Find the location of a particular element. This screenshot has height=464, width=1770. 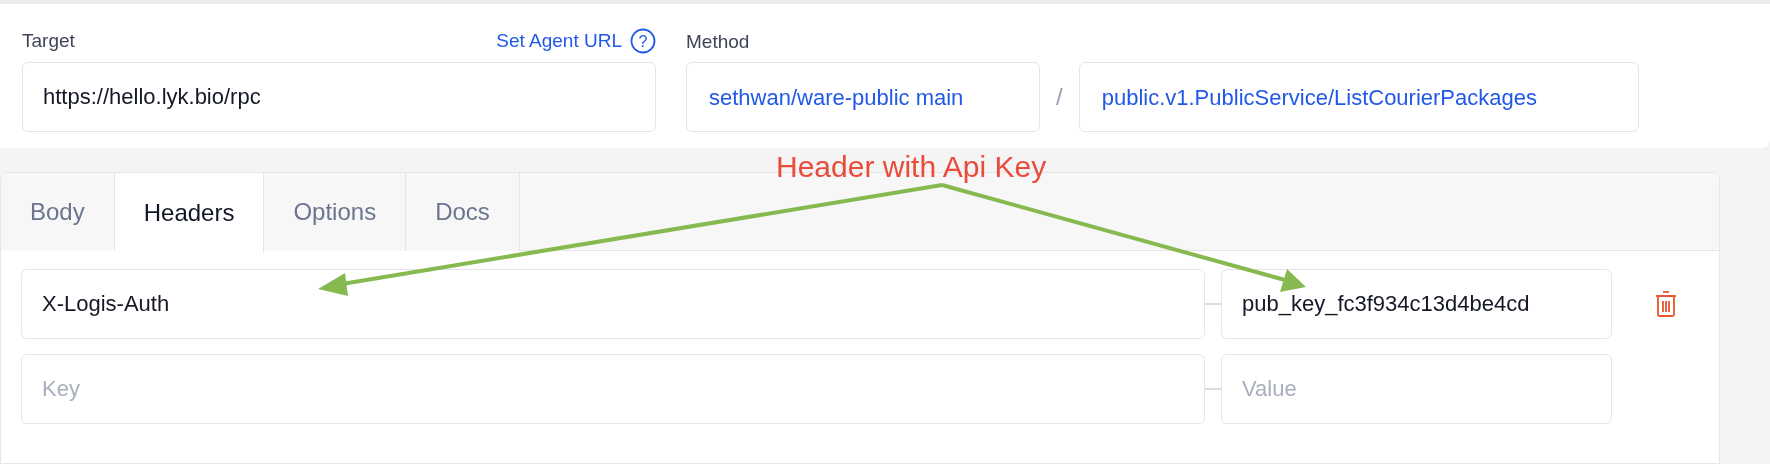

header-key-field: X-Logis-Auth is located at coordinates (613, 304).